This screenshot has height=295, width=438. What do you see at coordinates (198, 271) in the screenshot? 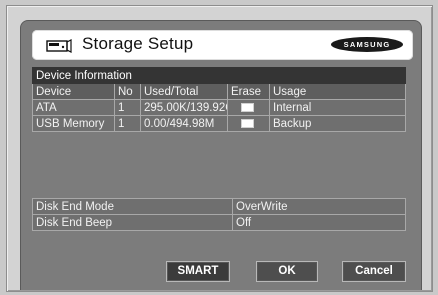
I see `smart-button: SMART` at bounding box center [198, 271].